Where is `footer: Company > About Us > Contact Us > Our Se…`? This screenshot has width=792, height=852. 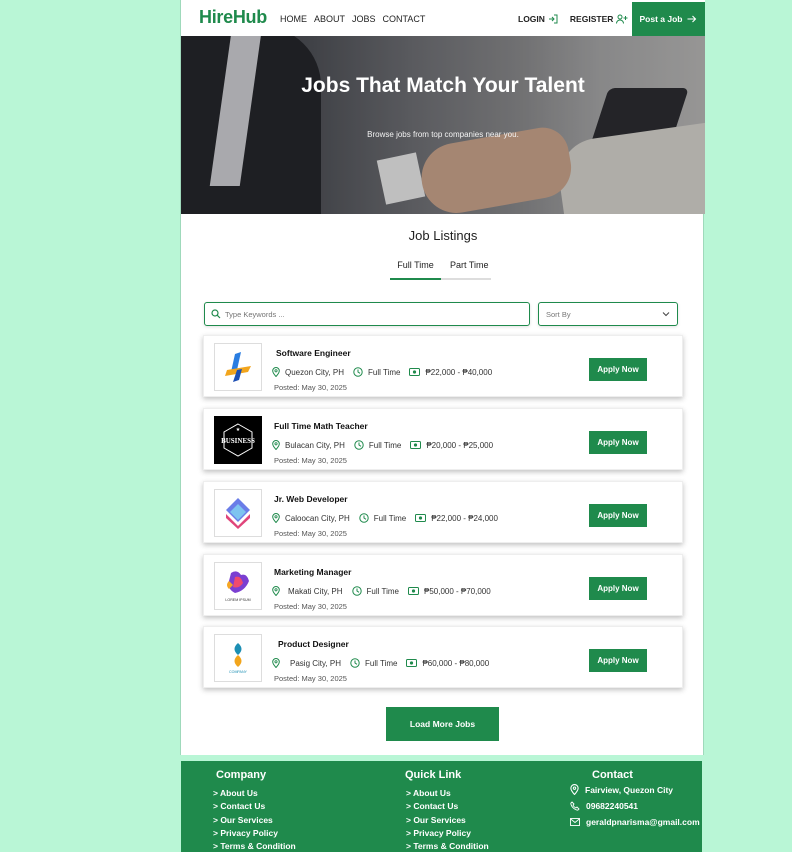 footer: Company > About Us > Contact Us > Our Se… is located at coordinates (441, 806).